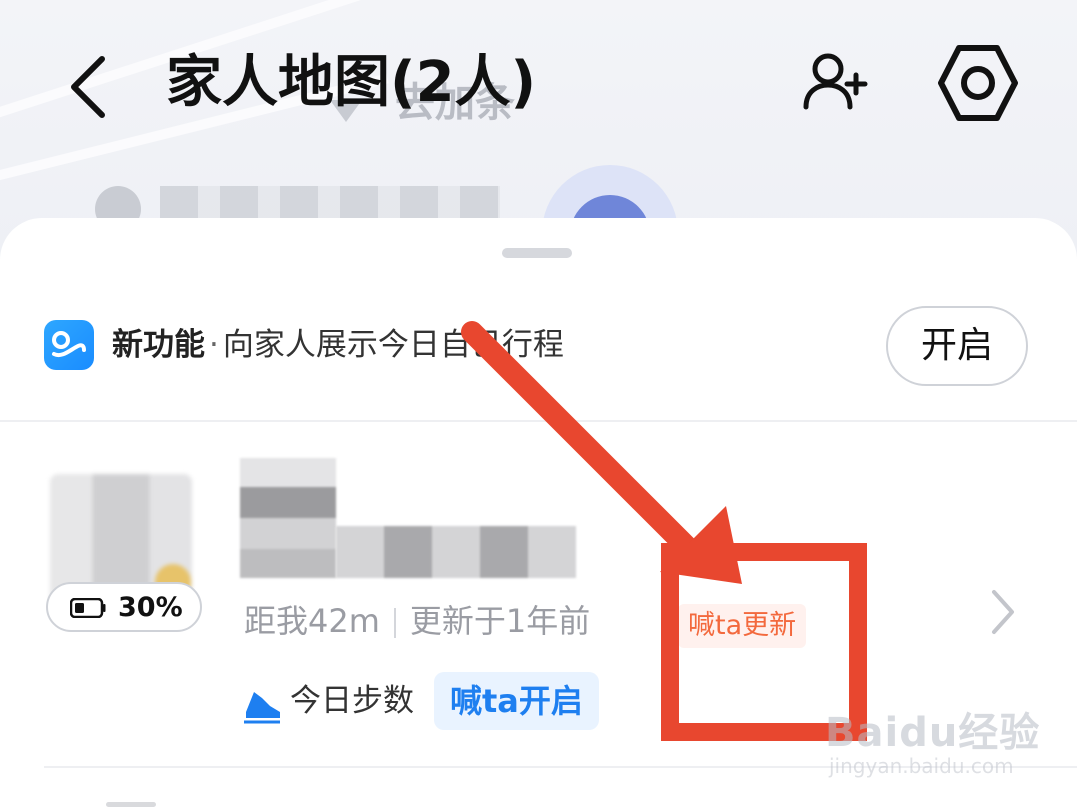 The width and height of the screenshot is (1077, 807). Describe the element at coordinates (88, 608) in the screenshot. I see `battery-icon` at that location.